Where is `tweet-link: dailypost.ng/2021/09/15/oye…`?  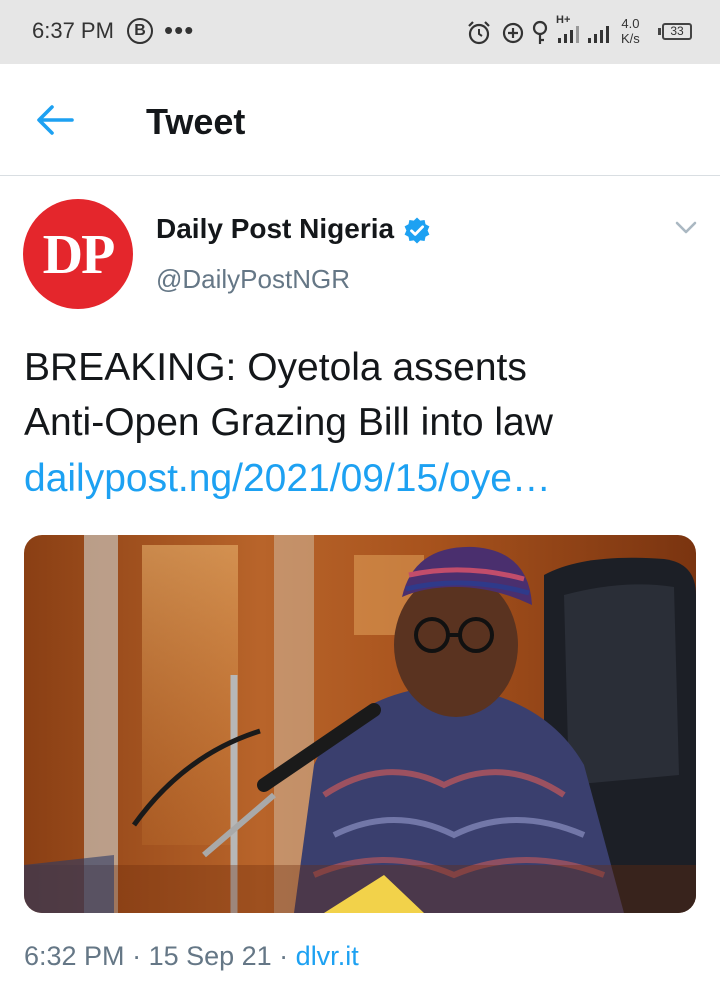 tweet-link: dailypost.ng/2021/09/15/oye… is located at coordinates (287, 478).